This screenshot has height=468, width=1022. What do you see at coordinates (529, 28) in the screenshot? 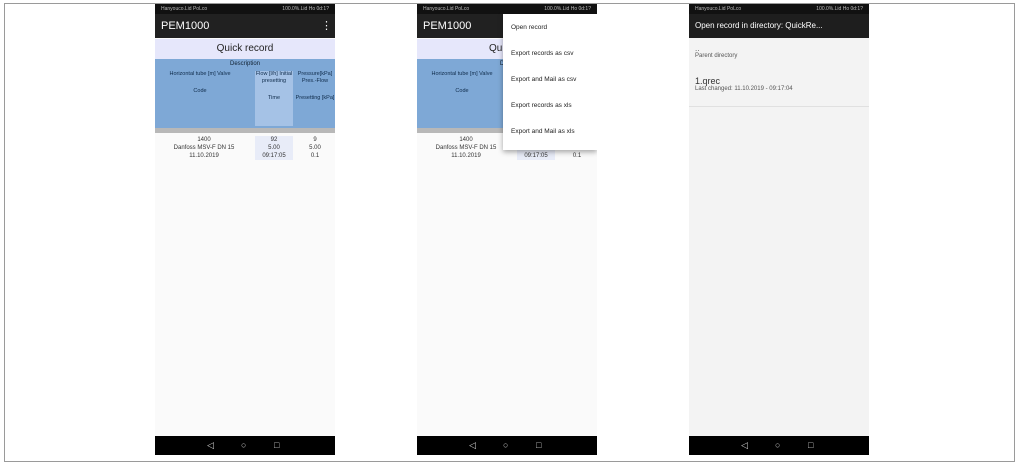
I see `menu-item-open-record: Open record` at bounding box center [529, 28].